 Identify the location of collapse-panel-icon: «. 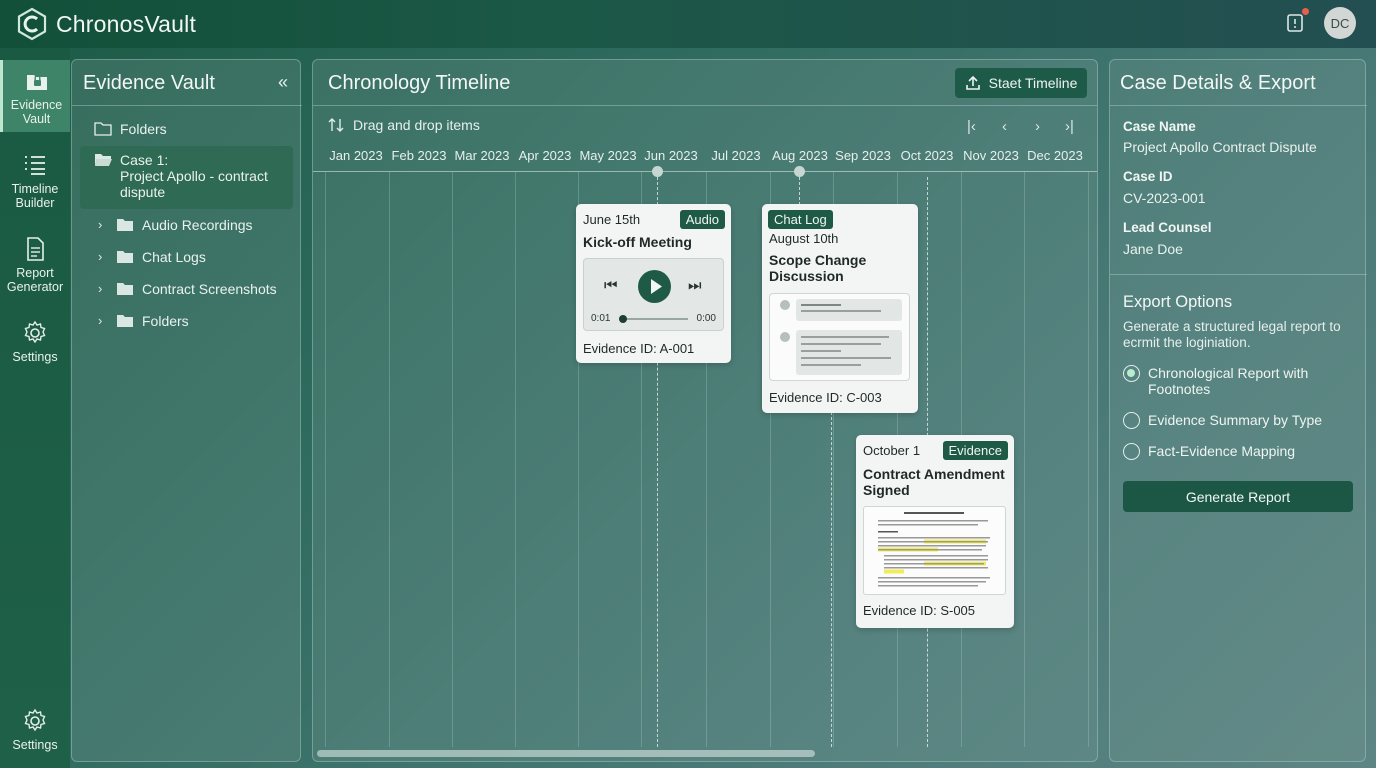
(283, 82).